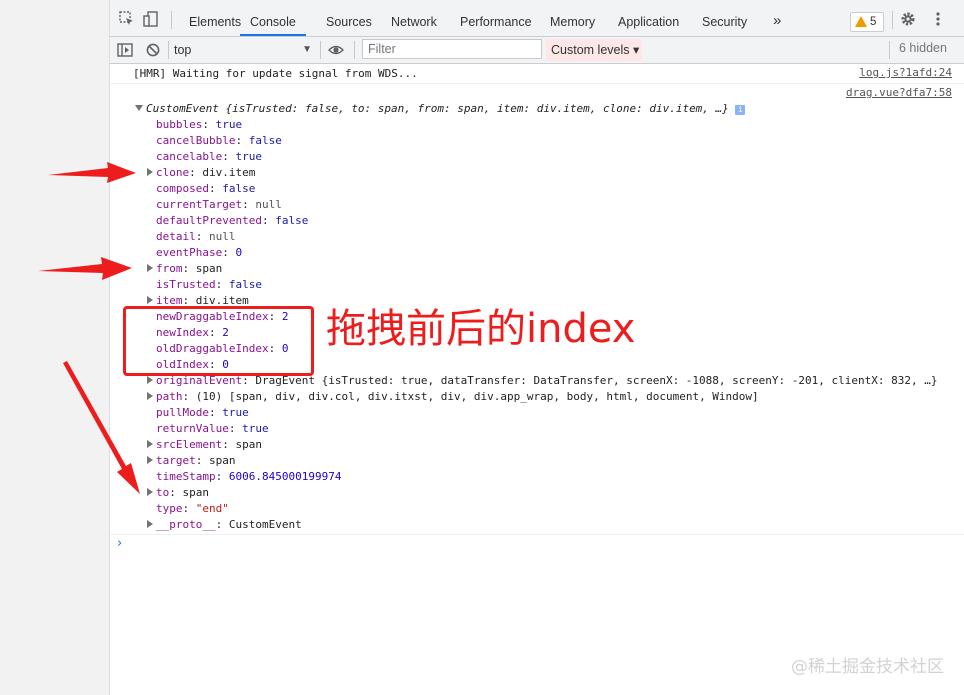 The image size is (964, 695). Describe the element at coordinates (740, 110) in the screenshot. I see `info-icon: i` at that location.